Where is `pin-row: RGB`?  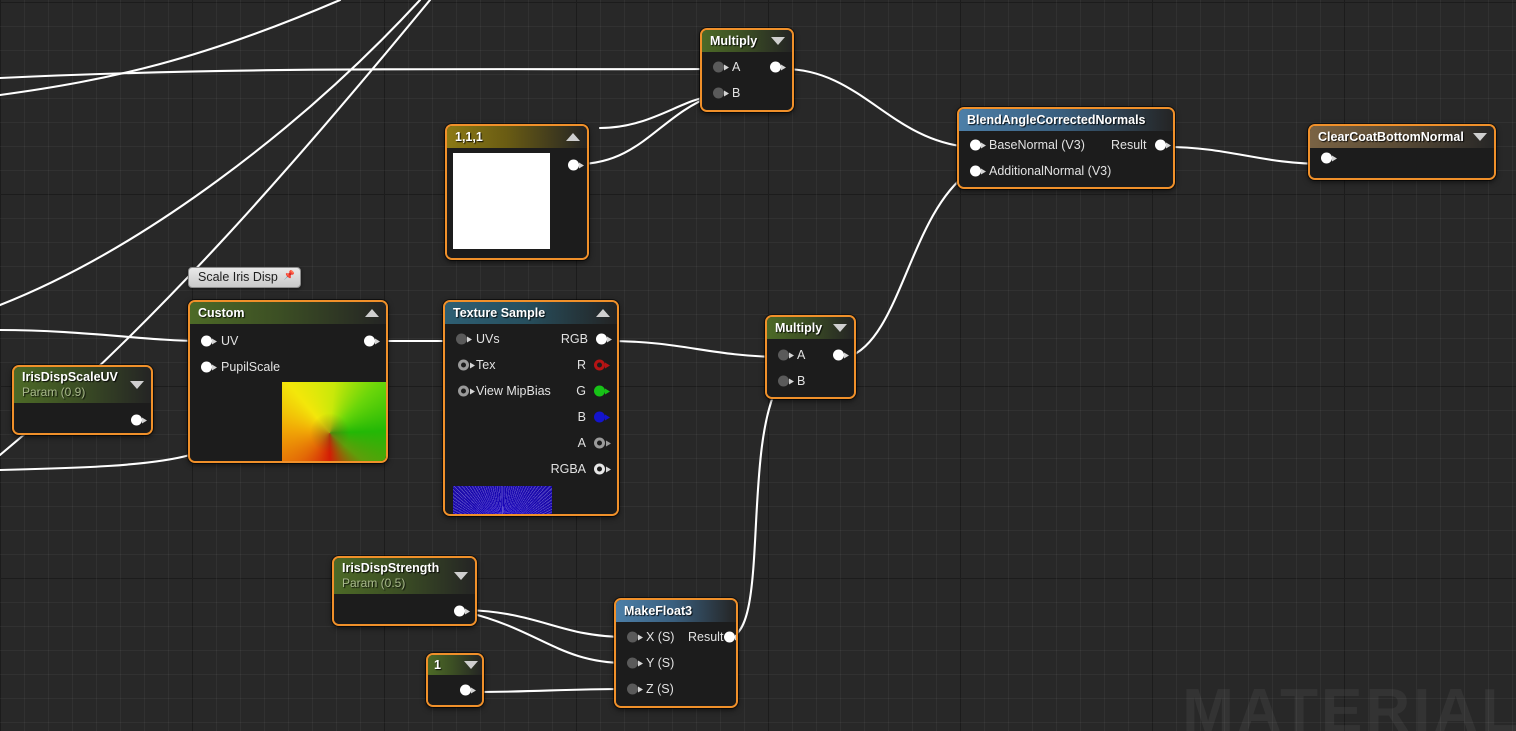 pin-row: RGB is located at coordinates (572, 339).